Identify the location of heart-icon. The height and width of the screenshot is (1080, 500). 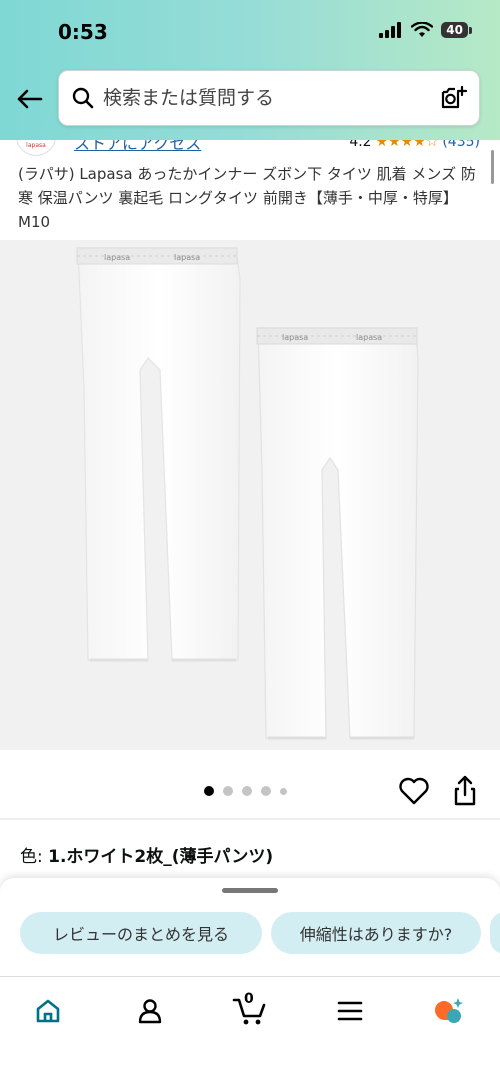
(414, 791).